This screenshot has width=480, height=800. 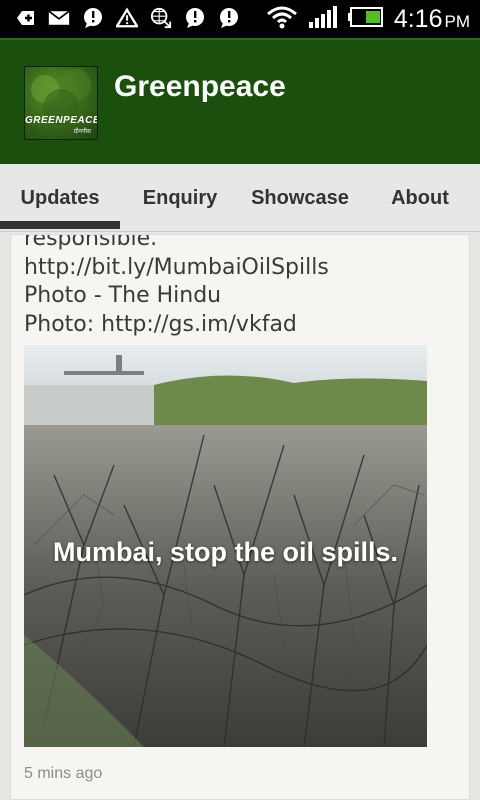 I want to click on clock: 4:16 PM, so click(x=432, y=19).